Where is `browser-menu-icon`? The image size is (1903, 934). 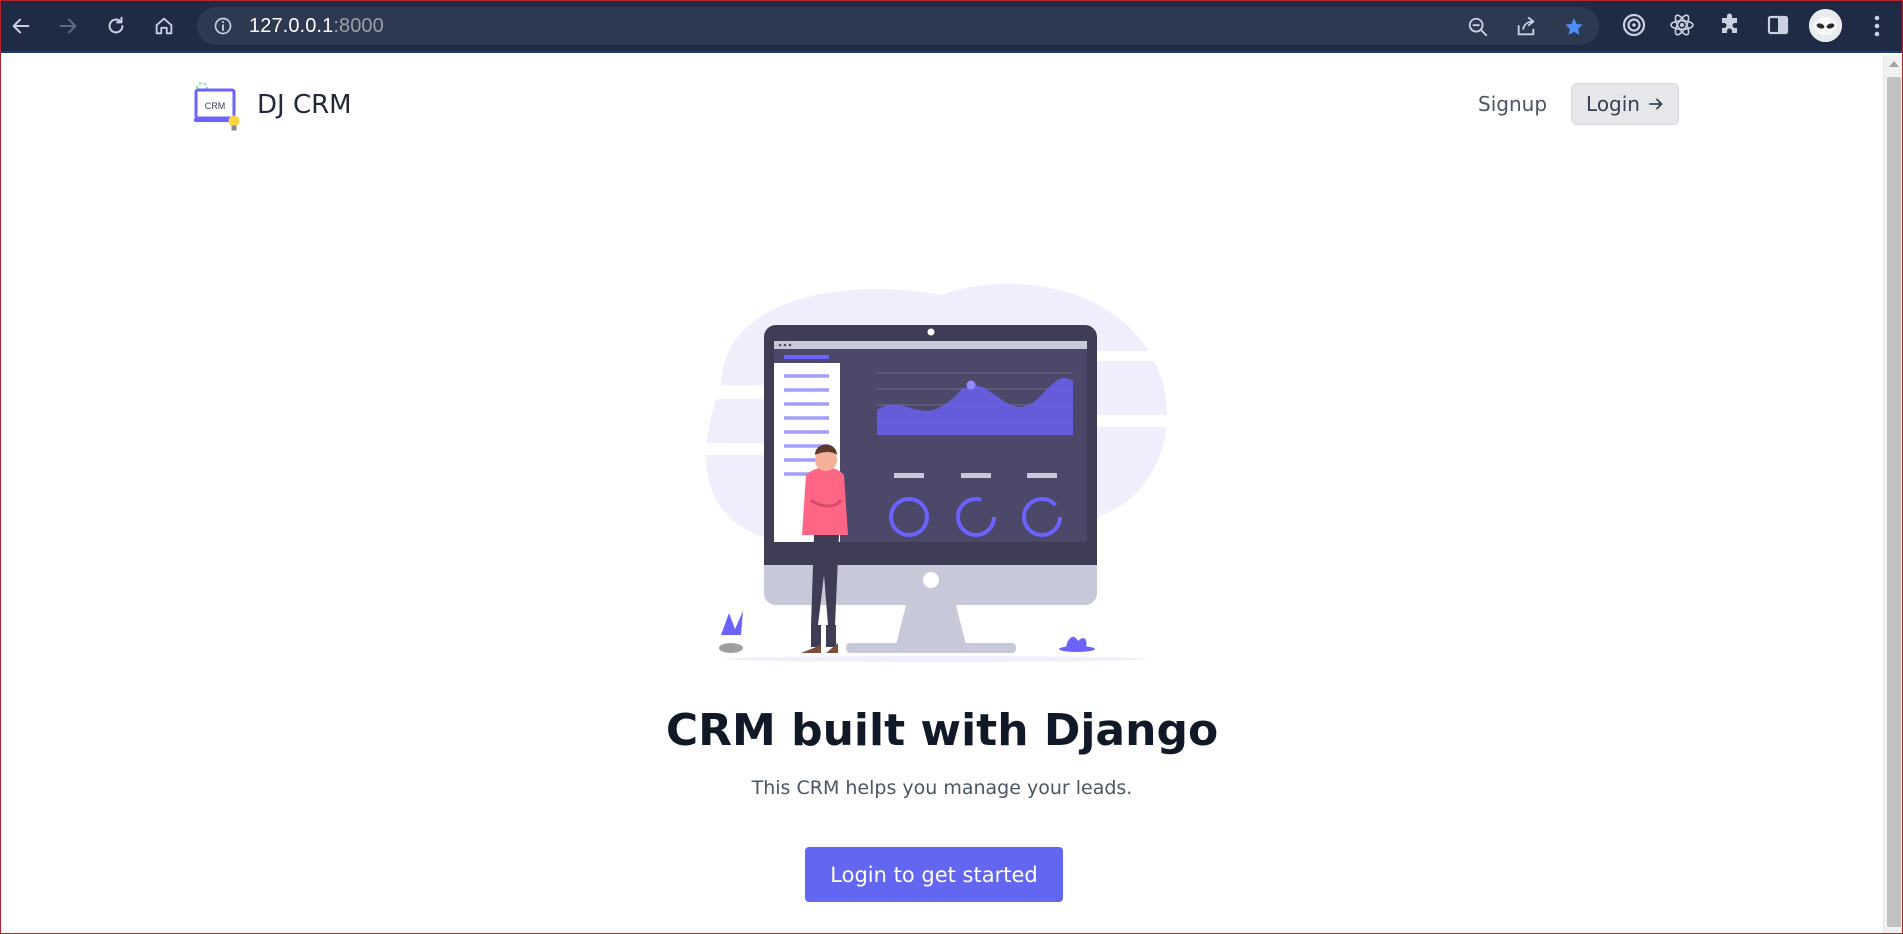 browser-menu-icon is located at coordinates (1877, 26).